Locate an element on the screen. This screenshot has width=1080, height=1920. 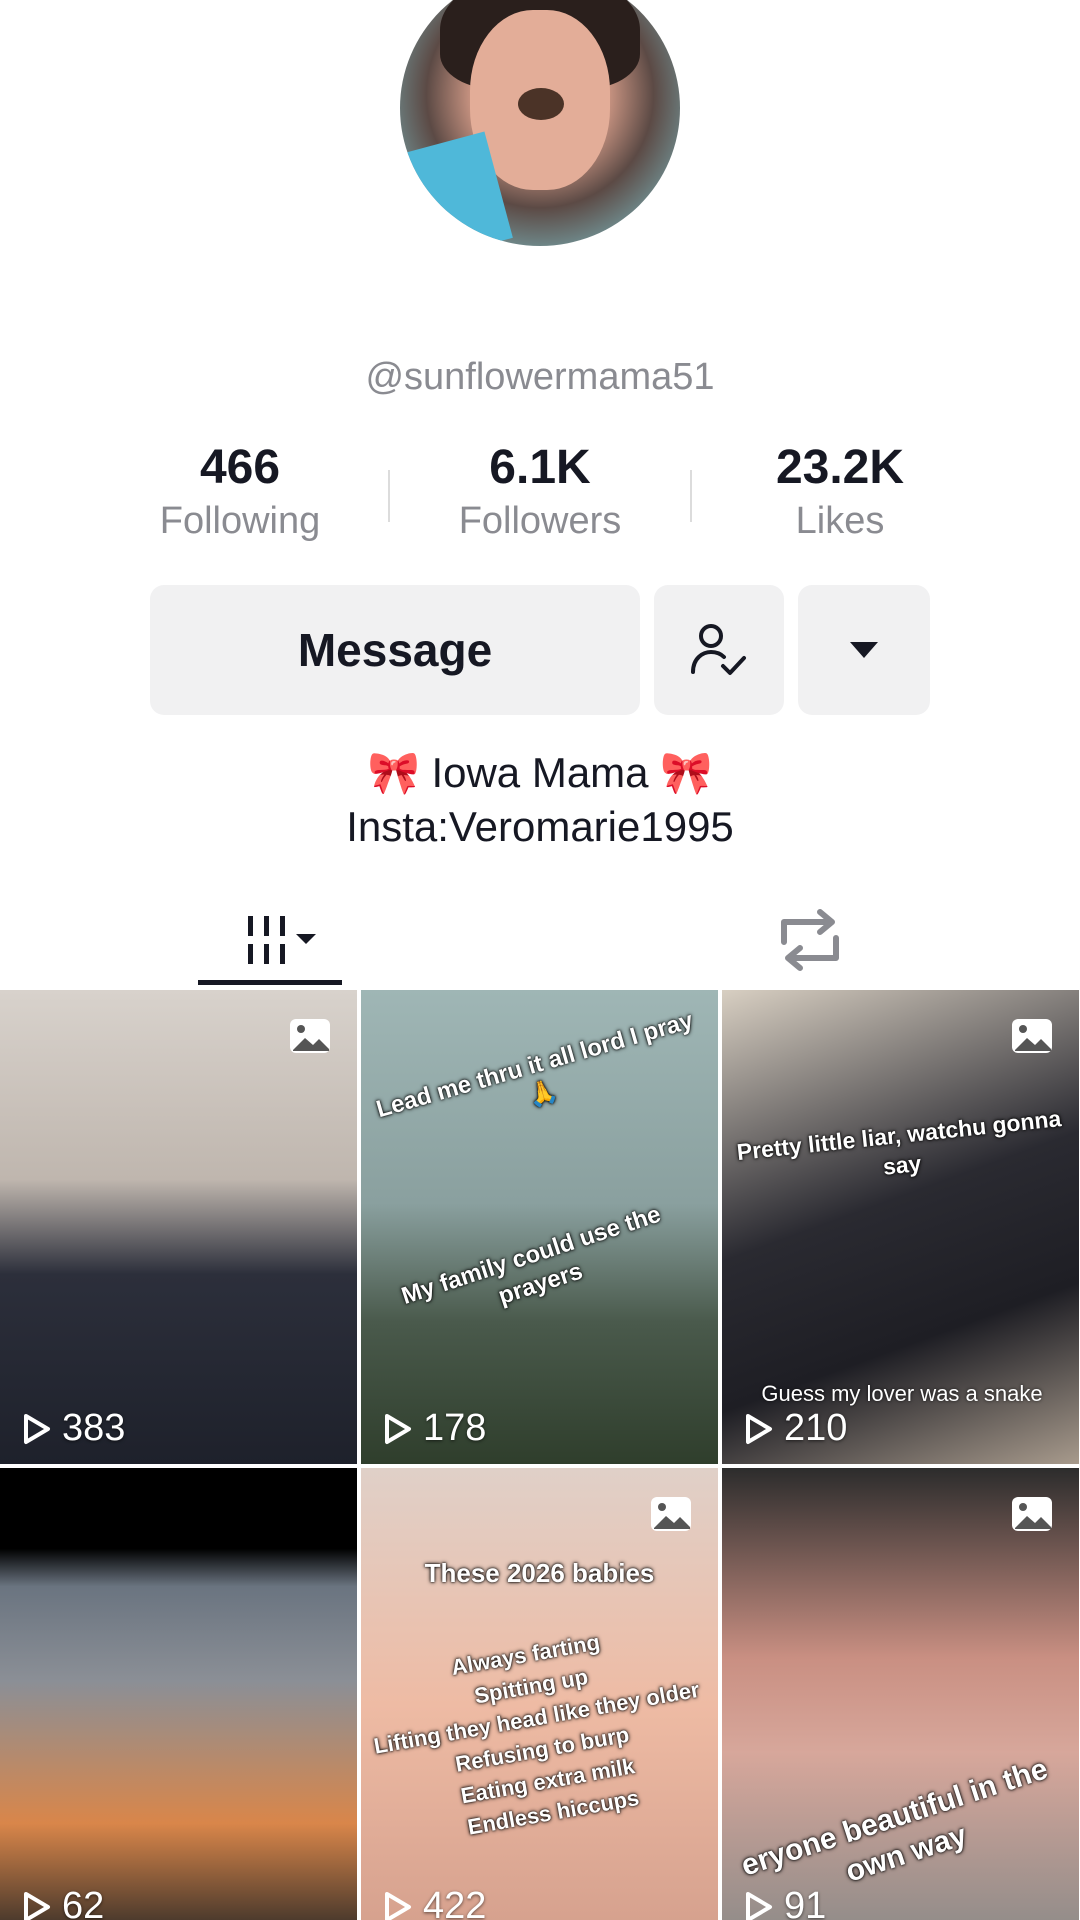
stat-likes-value: 23.2K is located at coordinates (840, 467).